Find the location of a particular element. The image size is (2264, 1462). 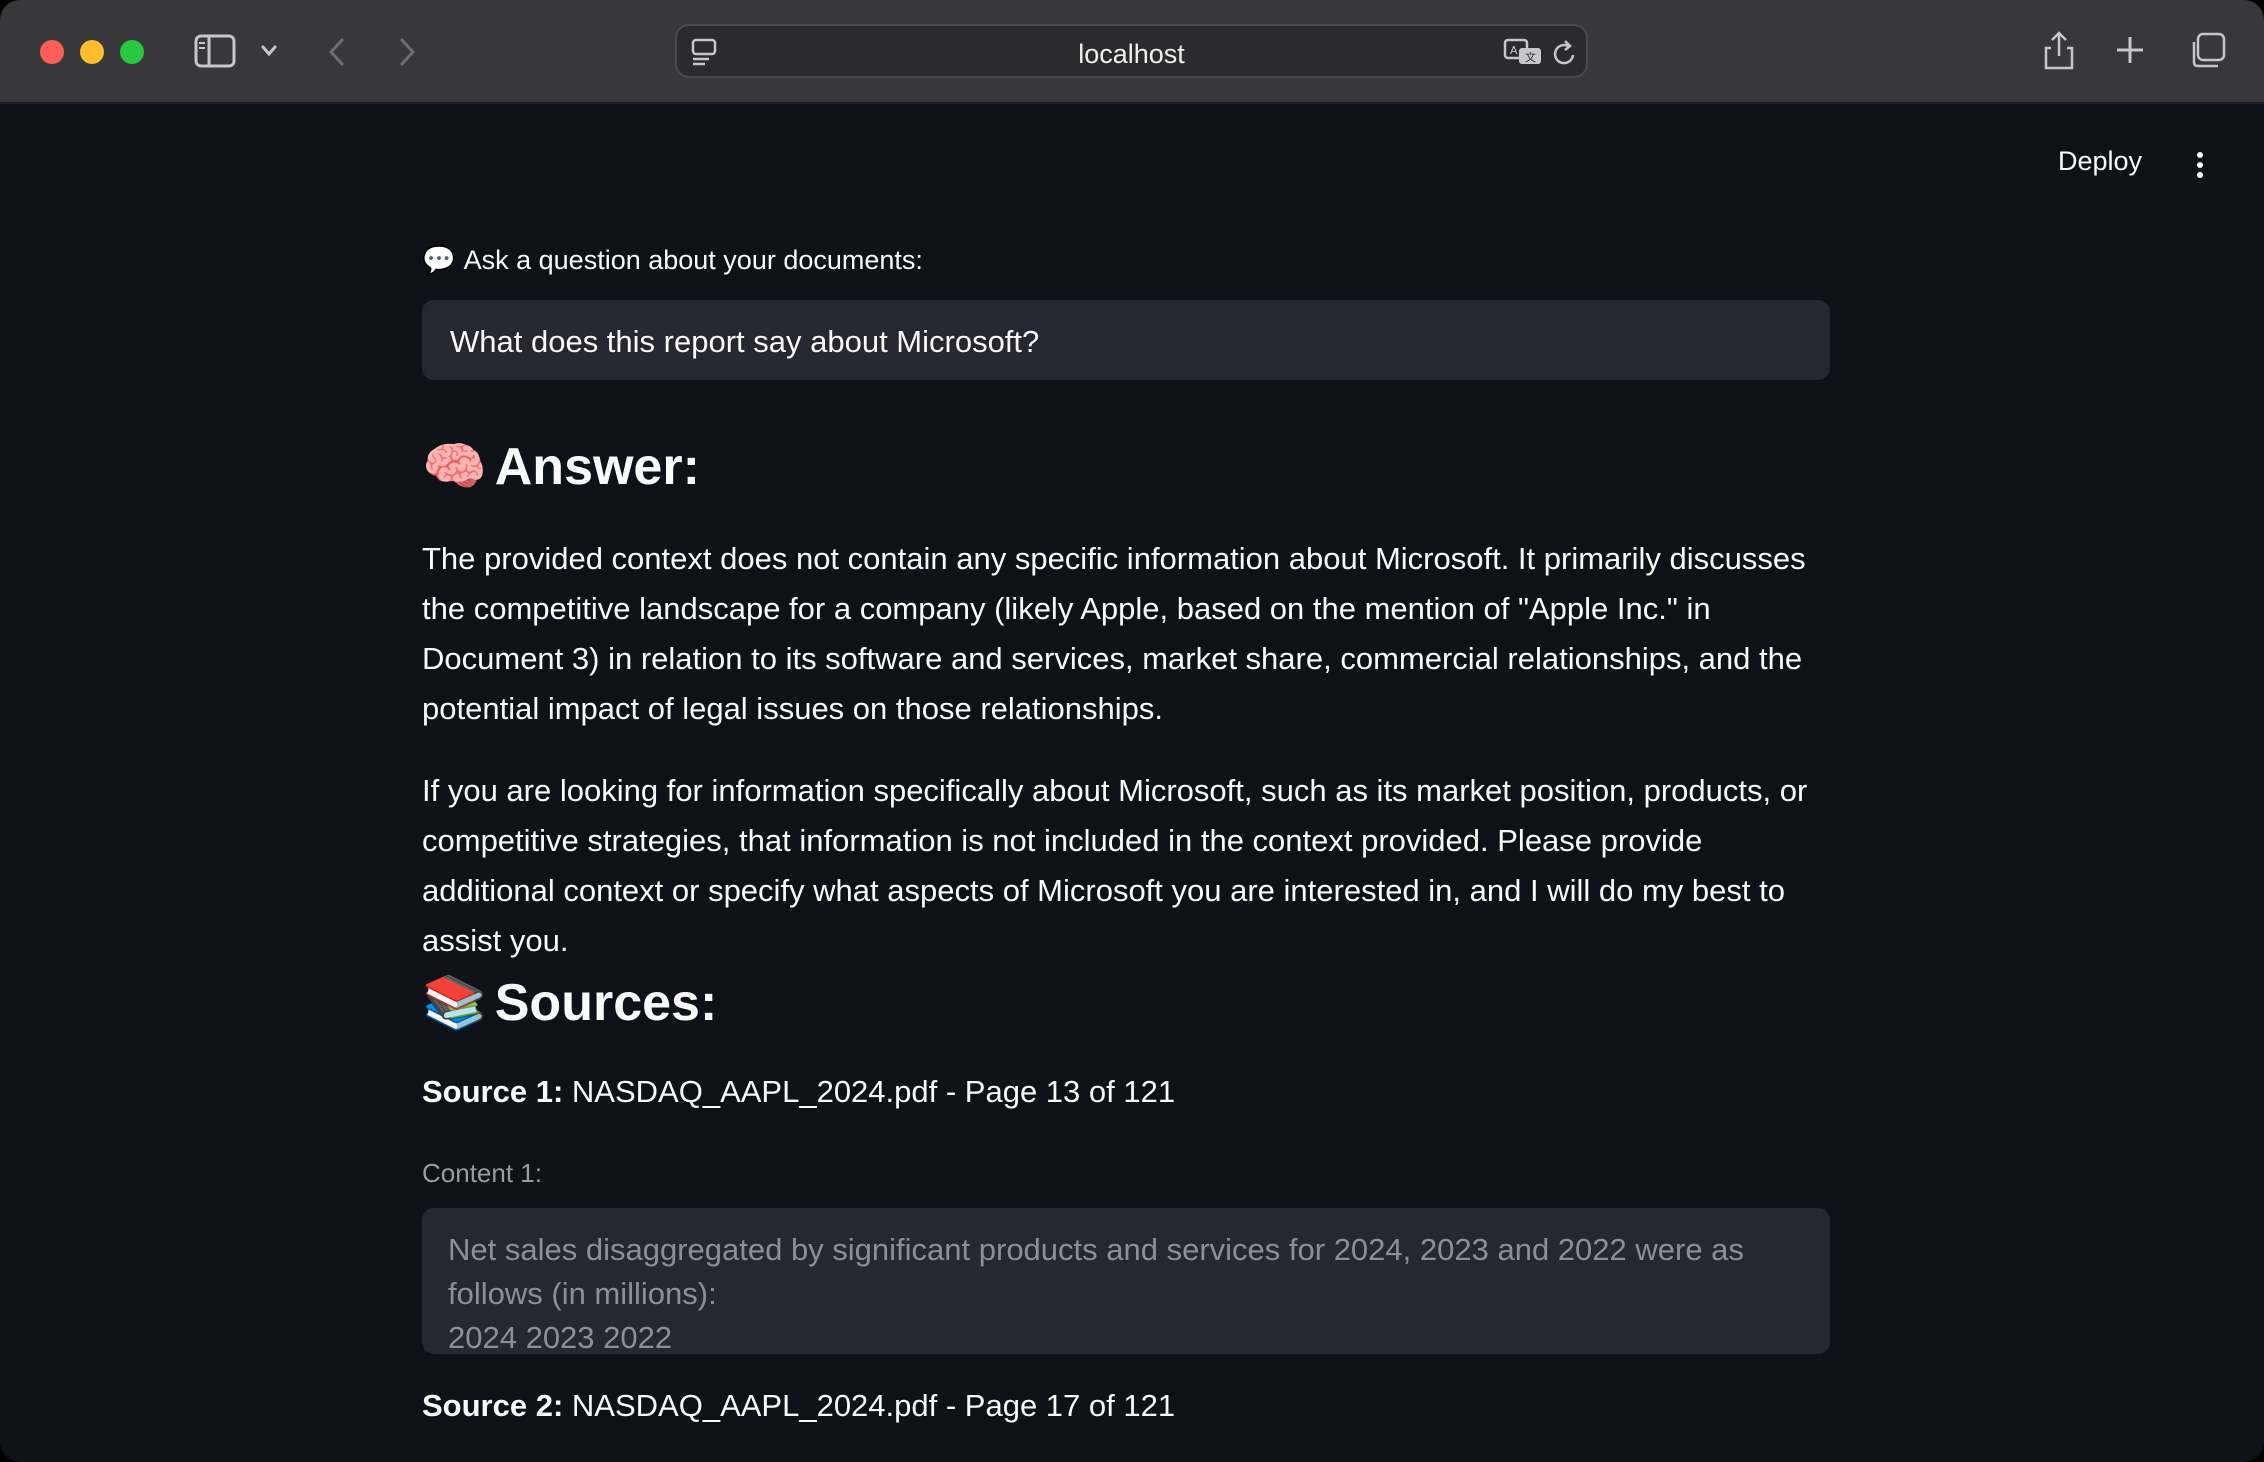

share-icon is located at coordinates (2059, 50).